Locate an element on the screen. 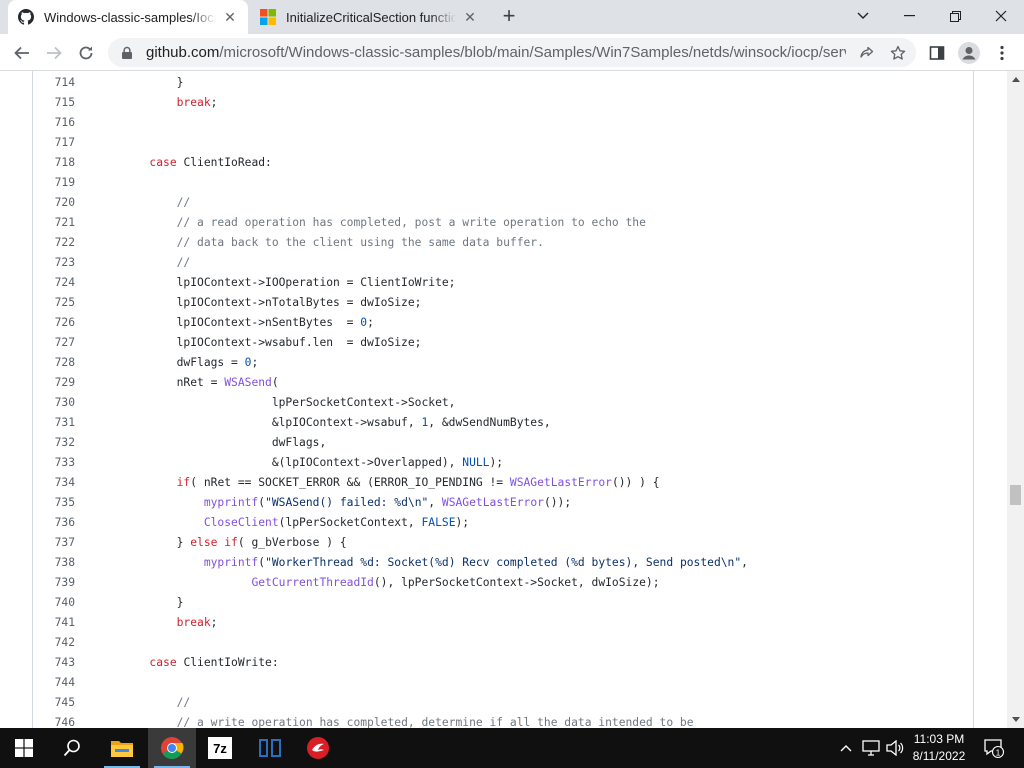 The image size is (1024, 768). line-number: 722 is located at coordinates (54, 243).